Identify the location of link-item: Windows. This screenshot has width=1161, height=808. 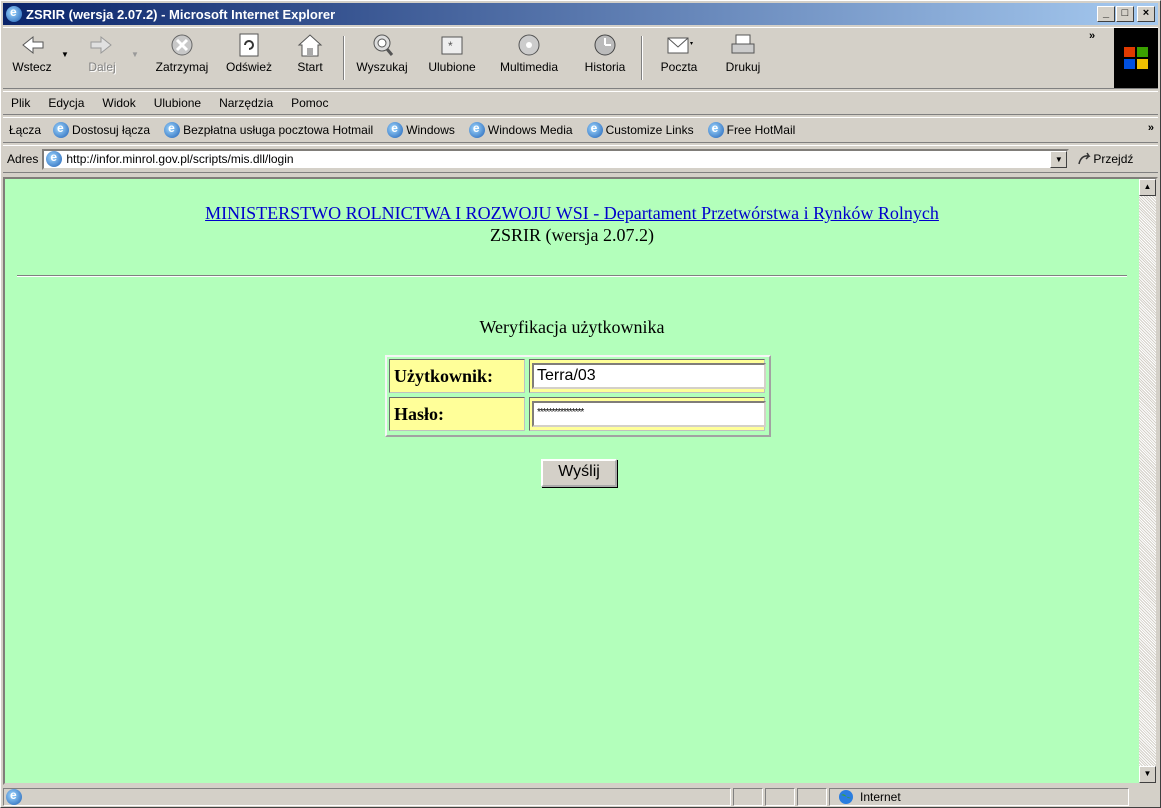
(421, 129).